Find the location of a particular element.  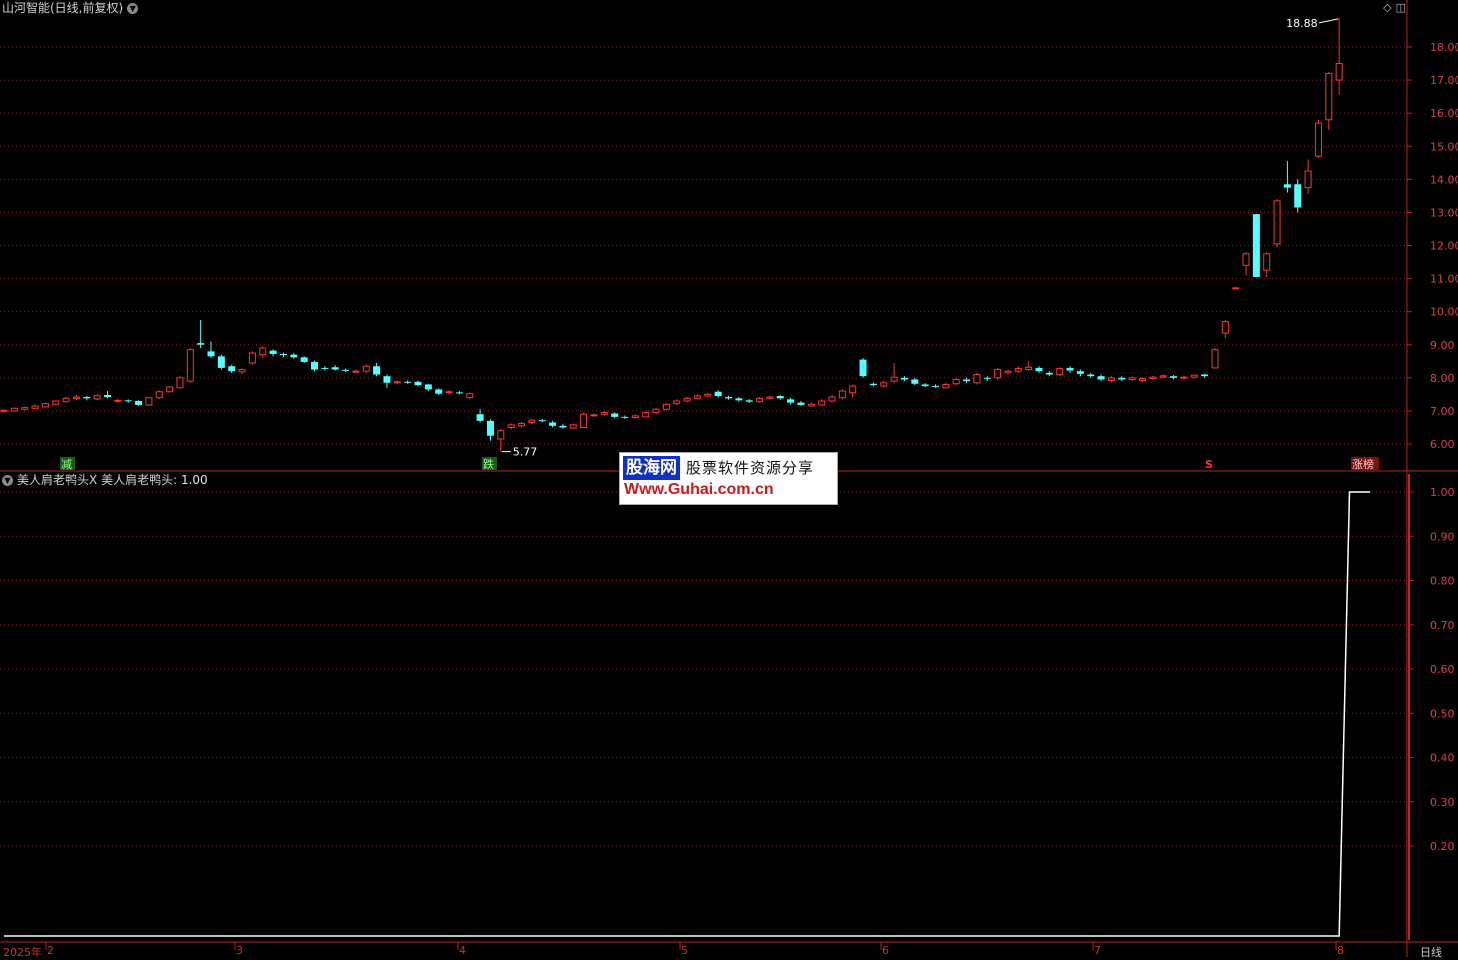

indicator-value: 1.00 is located at coordinates (194, 480).